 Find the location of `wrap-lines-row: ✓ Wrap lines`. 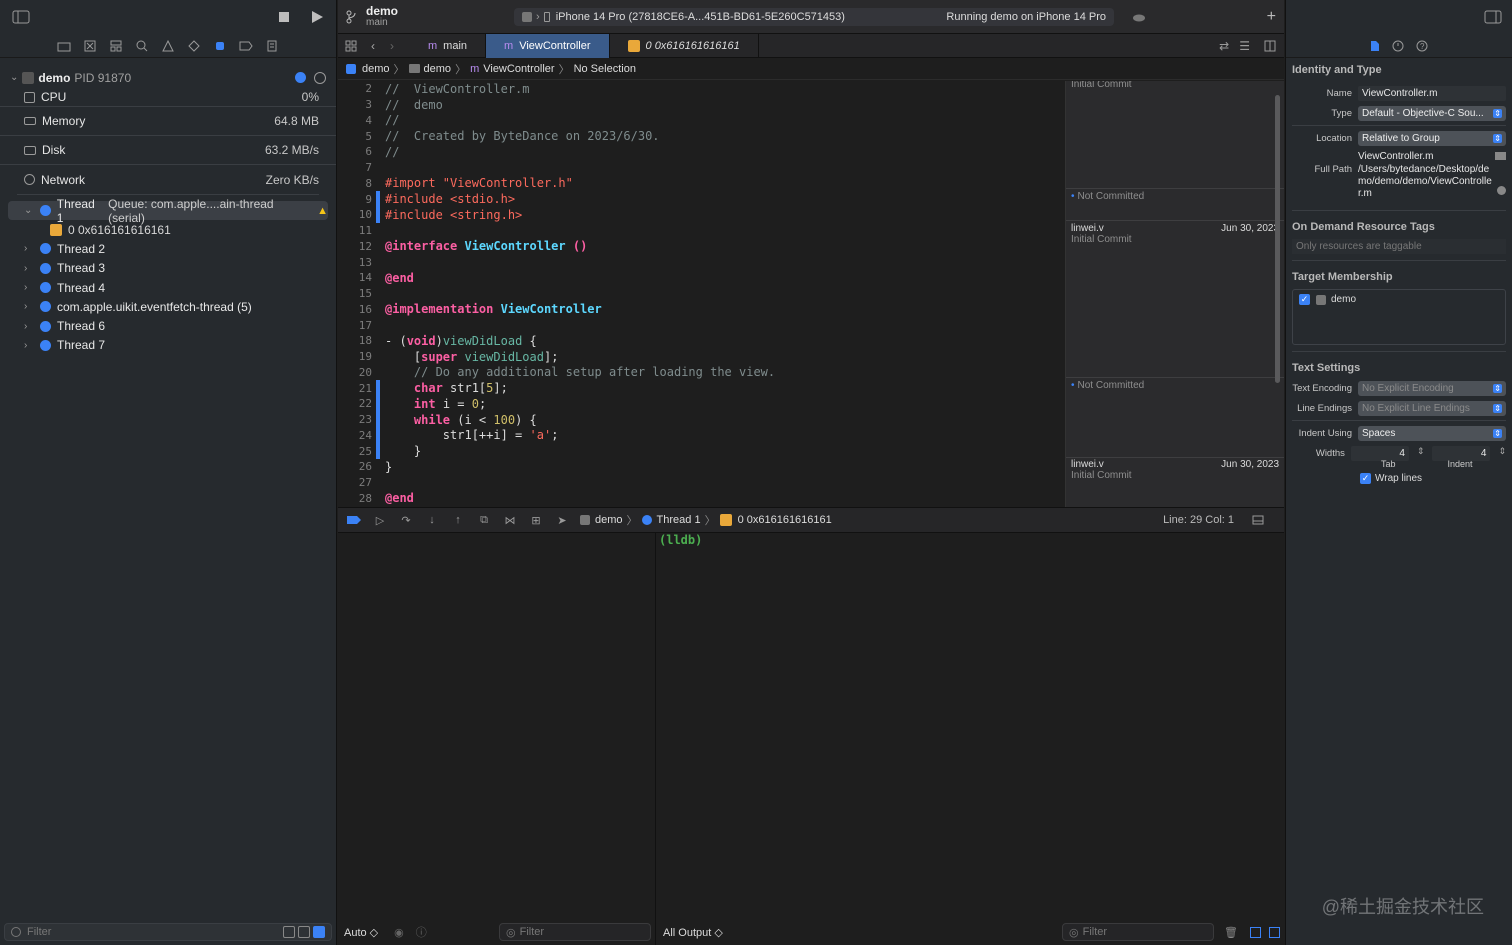

wrap-lines-row: ✓ Wrap lines is located at coordinates (1399, 478).